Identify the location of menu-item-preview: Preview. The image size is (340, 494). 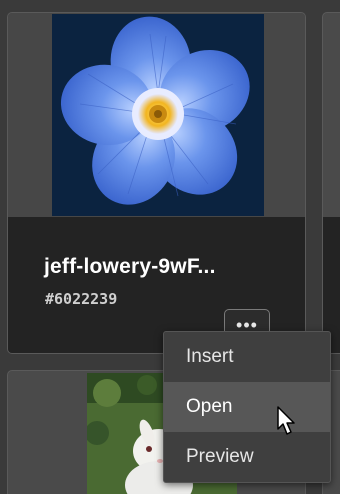
(247, 457).